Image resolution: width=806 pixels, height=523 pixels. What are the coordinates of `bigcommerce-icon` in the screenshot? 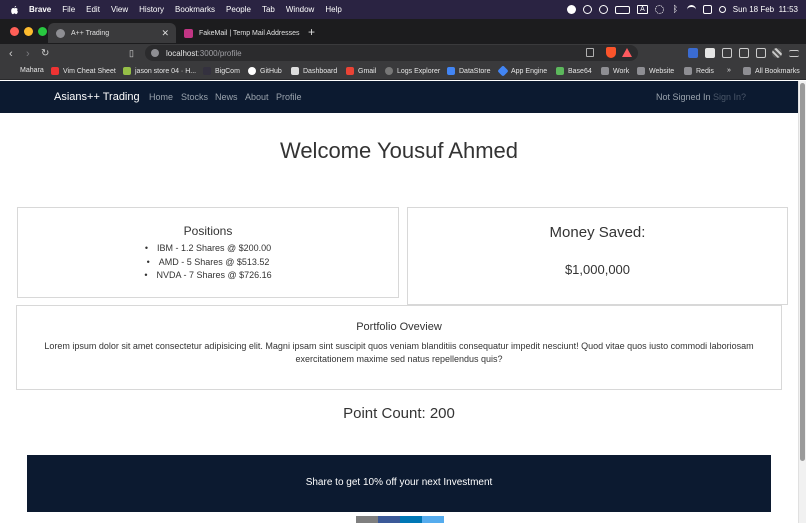 It's located at (207, 71).